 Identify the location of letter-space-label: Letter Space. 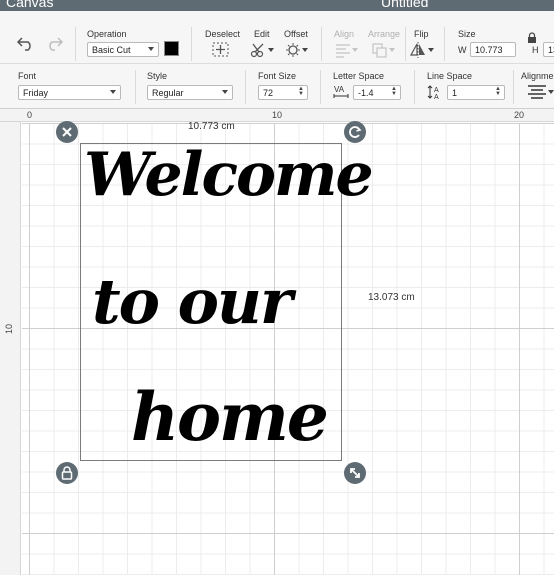
(359, 76).